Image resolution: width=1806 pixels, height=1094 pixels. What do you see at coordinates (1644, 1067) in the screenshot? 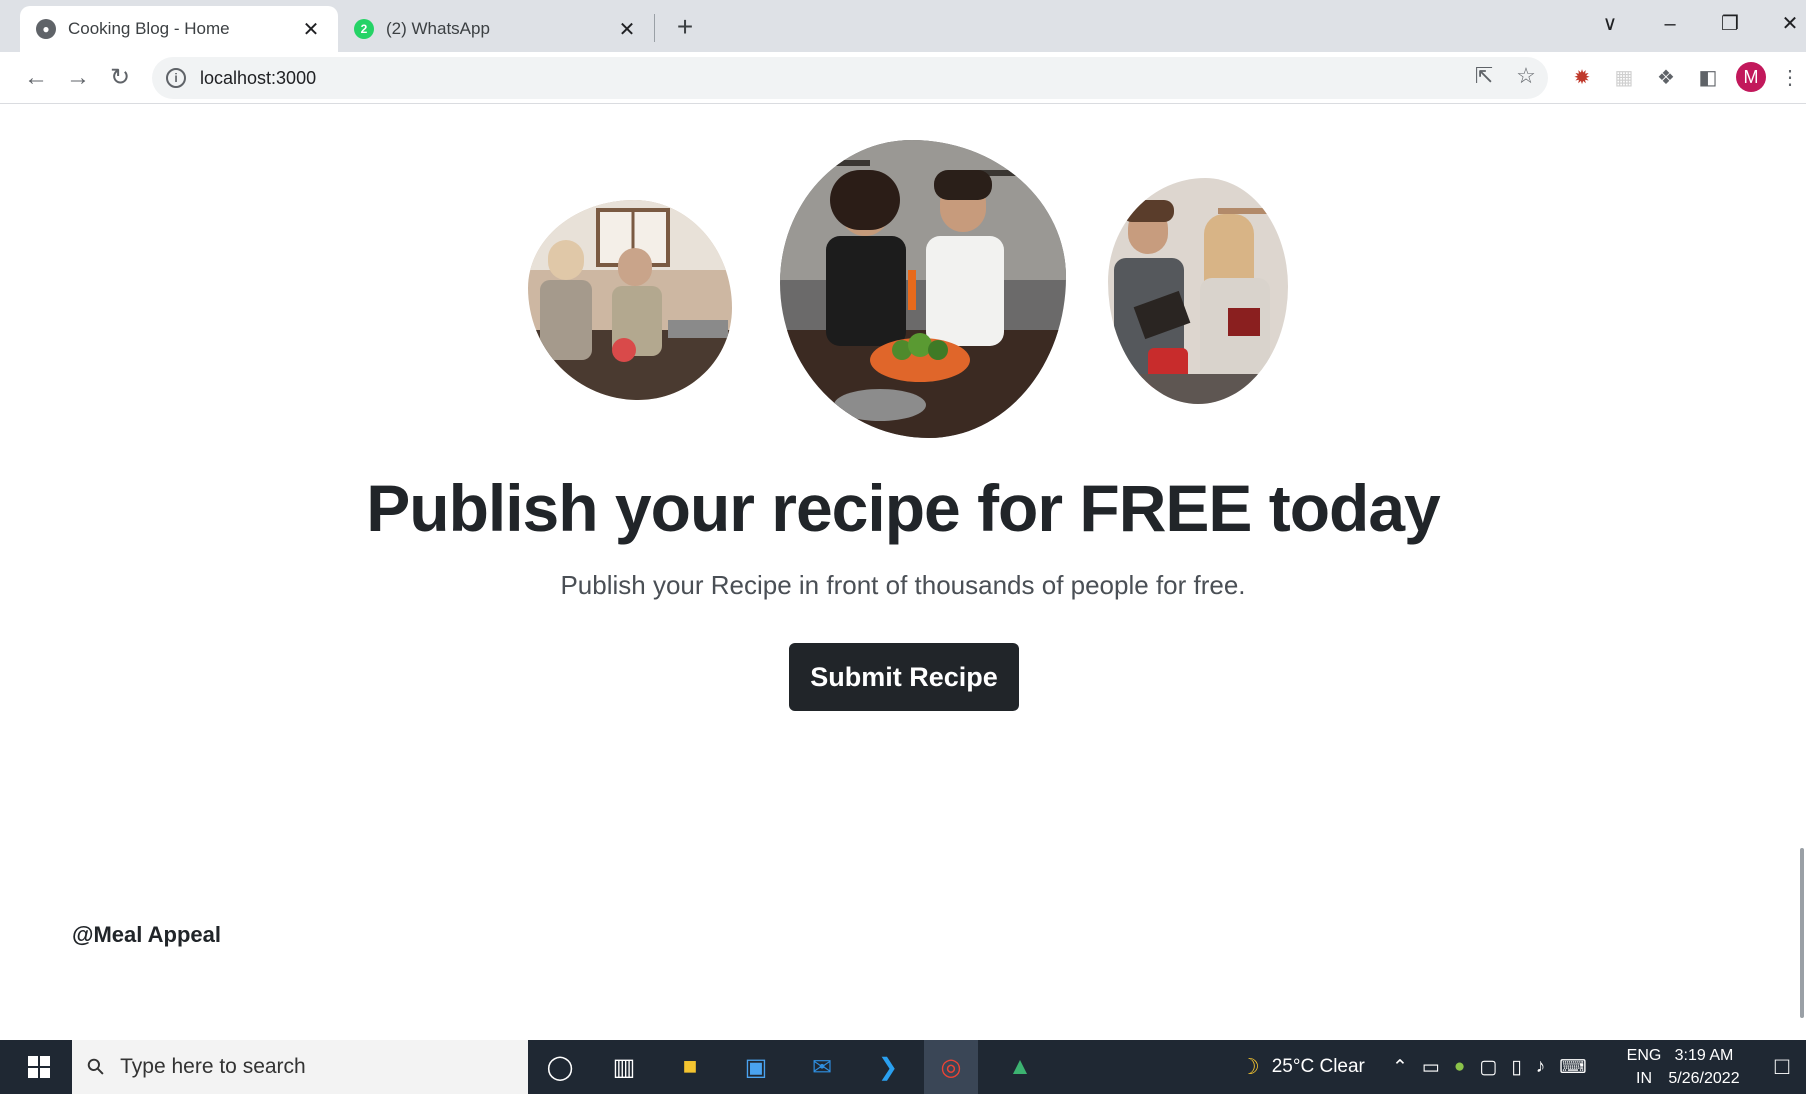
I see `input-language: ENG IN` at bounding box center [1644, 1067].